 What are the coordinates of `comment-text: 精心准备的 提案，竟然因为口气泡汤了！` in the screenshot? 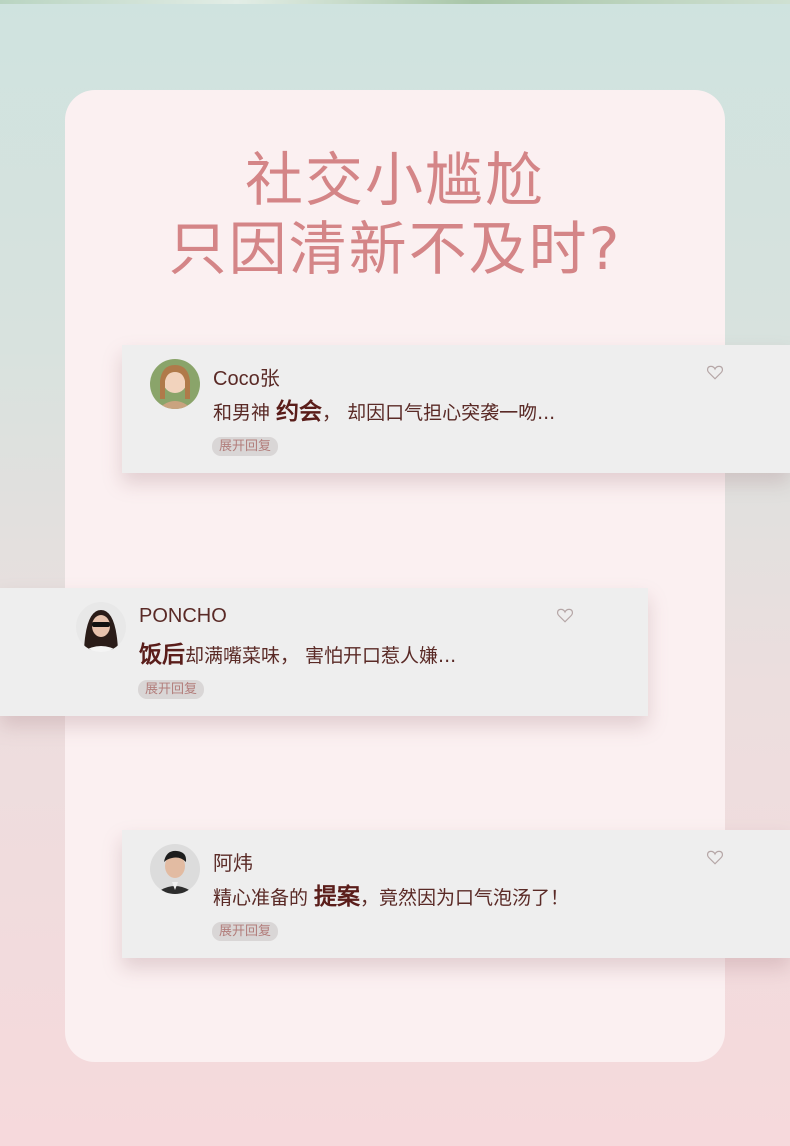 It's located at (391, 894).